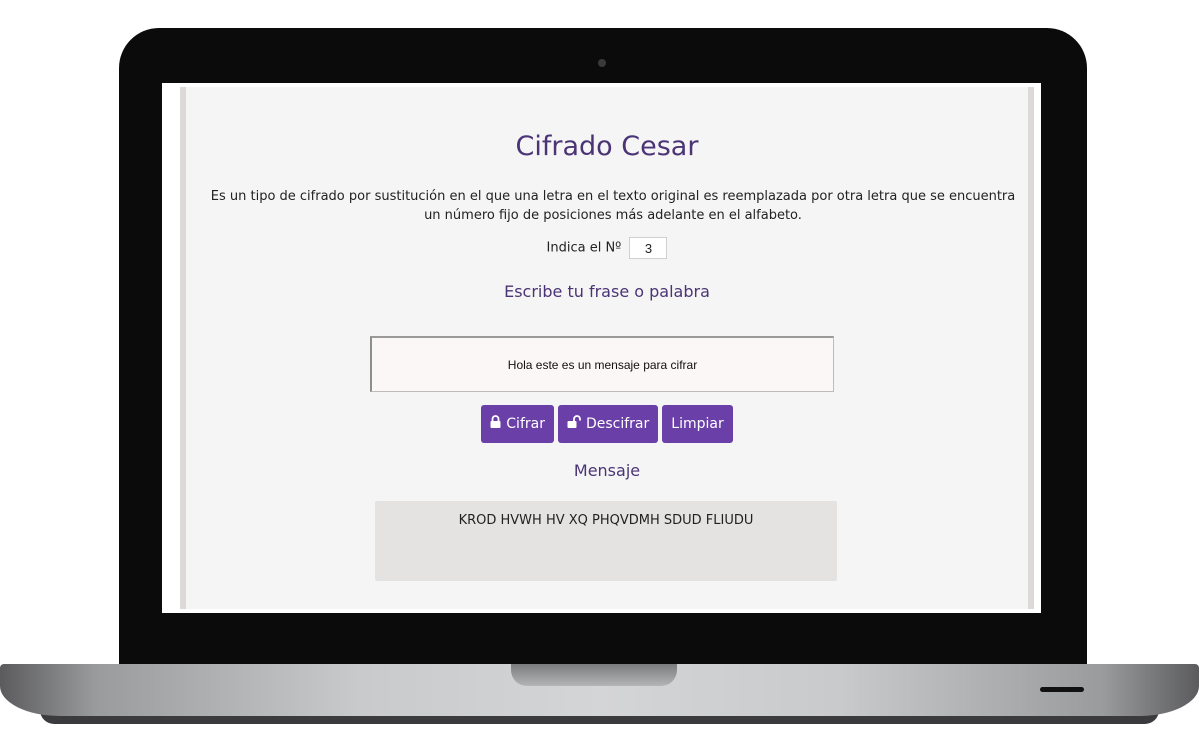 Image resolution: width=1199 pixels, height=756 pixels. What do you see at coordinates (607, 291) in the screenshot?
I see `prompt-label: Escribe tu frase o palabra` at bounding box center [607, 291].